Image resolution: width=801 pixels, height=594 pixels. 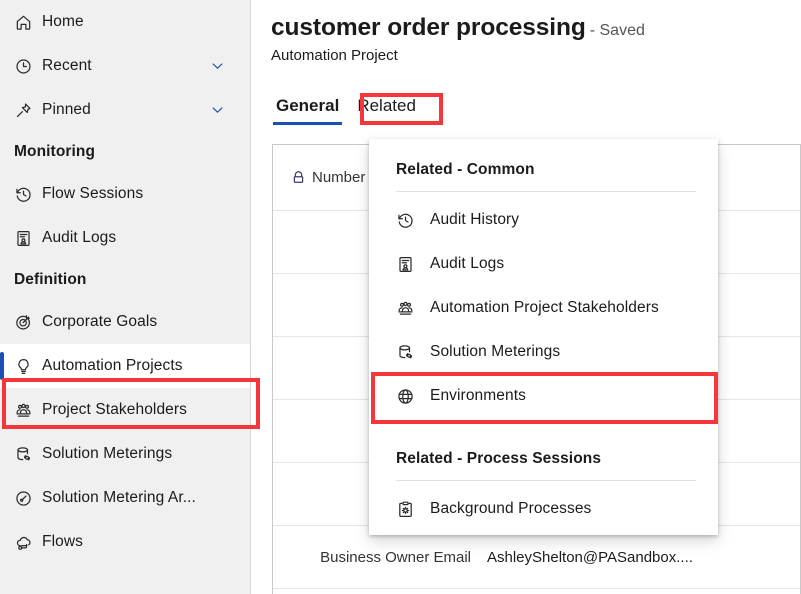 What do you see at coordinates (298, 177) in the screenshot?
I see `lock-icon` at bounding box center [298, 177].